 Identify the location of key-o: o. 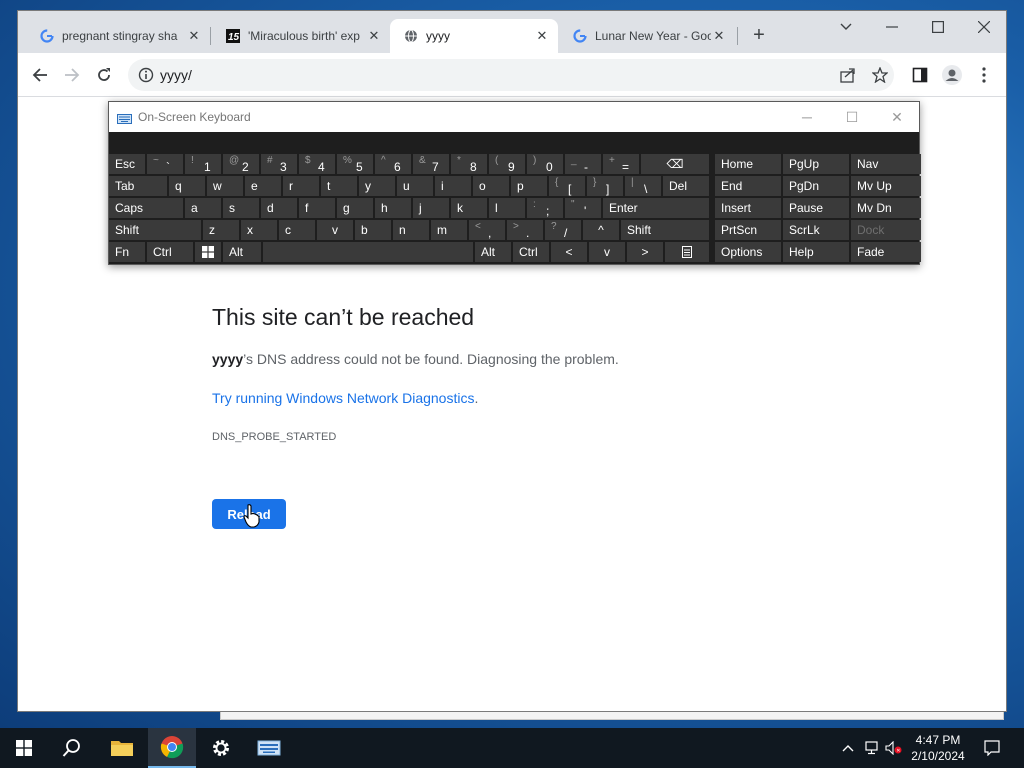
(491, 186).